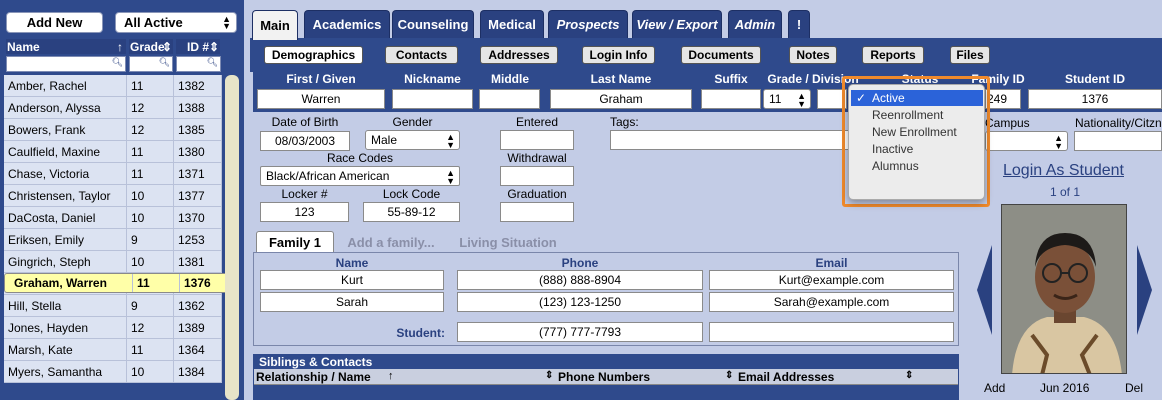 The height and width of the screenshot is (400, 1162). I want to click on lockcode-label: Lock Code, so click(411, 194).